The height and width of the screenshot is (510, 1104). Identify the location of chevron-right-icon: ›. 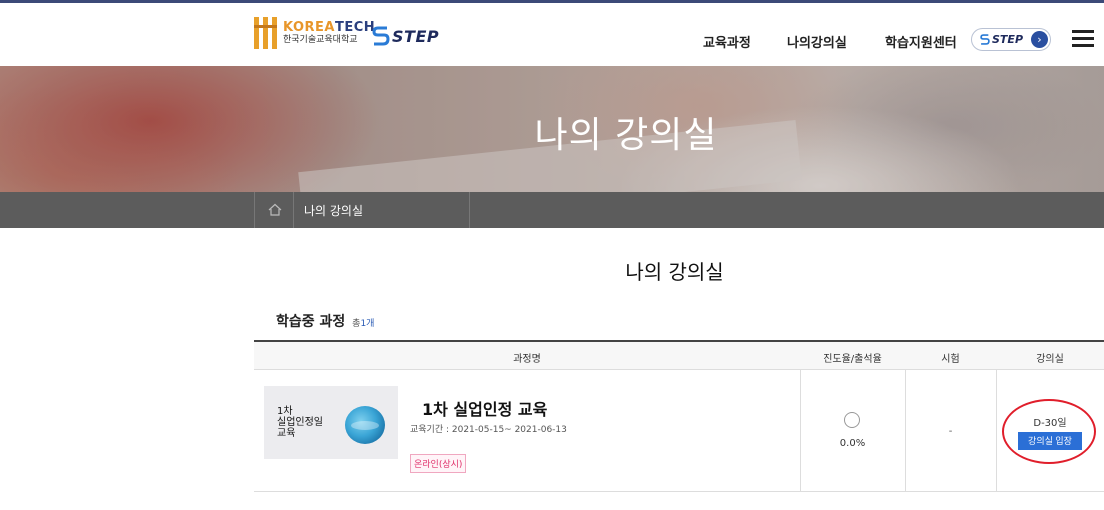
(1039, 39).